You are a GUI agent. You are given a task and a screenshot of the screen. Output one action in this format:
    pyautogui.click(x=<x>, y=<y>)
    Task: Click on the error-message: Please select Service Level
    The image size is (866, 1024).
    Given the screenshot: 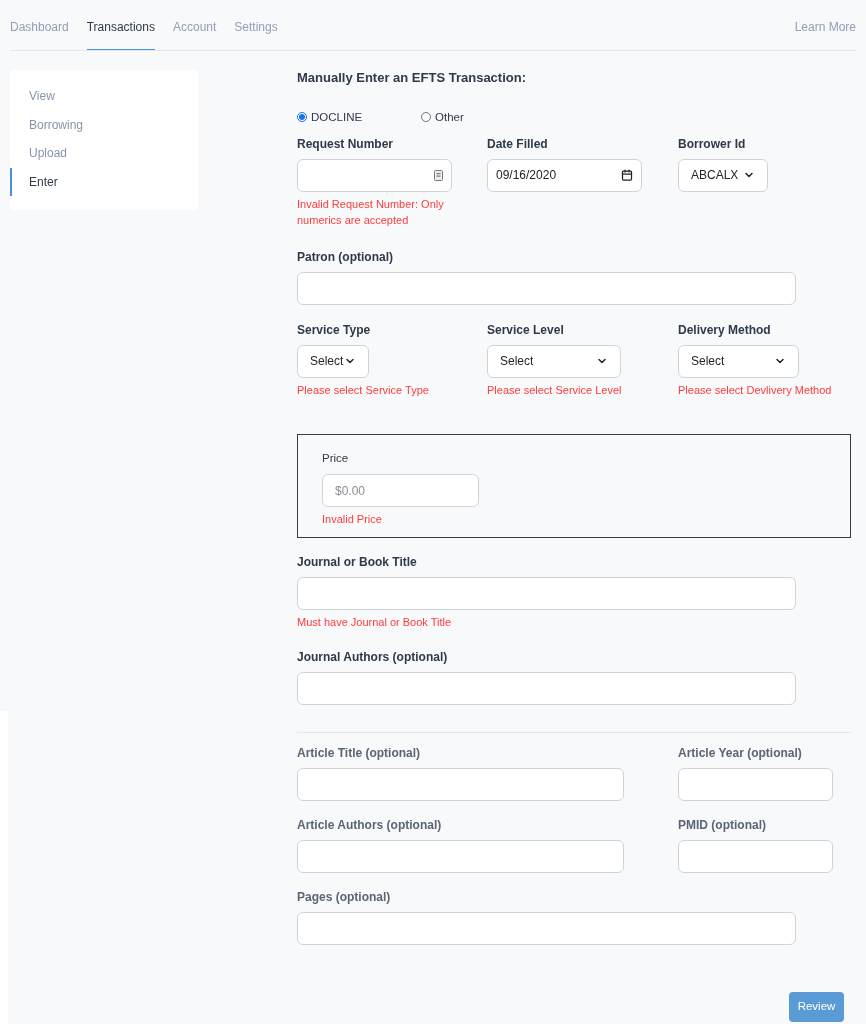 What is the action you would take?
    pyautogui.click(x=555, y=390)
    